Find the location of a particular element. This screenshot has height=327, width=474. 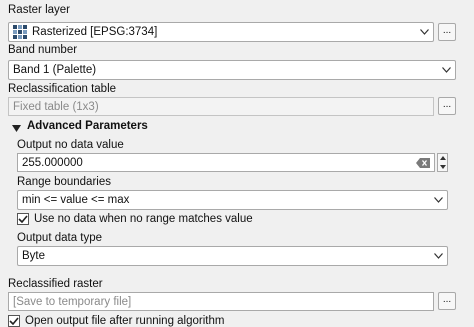

reclassification-table-label: Reclassification table is located at coordinates (62, 89).